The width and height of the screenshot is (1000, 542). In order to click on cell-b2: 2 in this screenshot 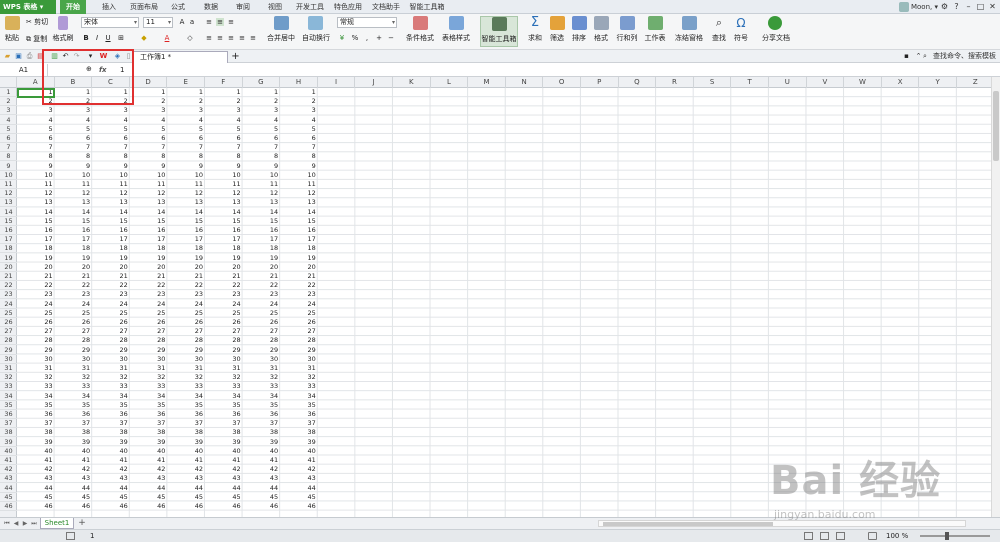, I will do `click(74, 101)`.